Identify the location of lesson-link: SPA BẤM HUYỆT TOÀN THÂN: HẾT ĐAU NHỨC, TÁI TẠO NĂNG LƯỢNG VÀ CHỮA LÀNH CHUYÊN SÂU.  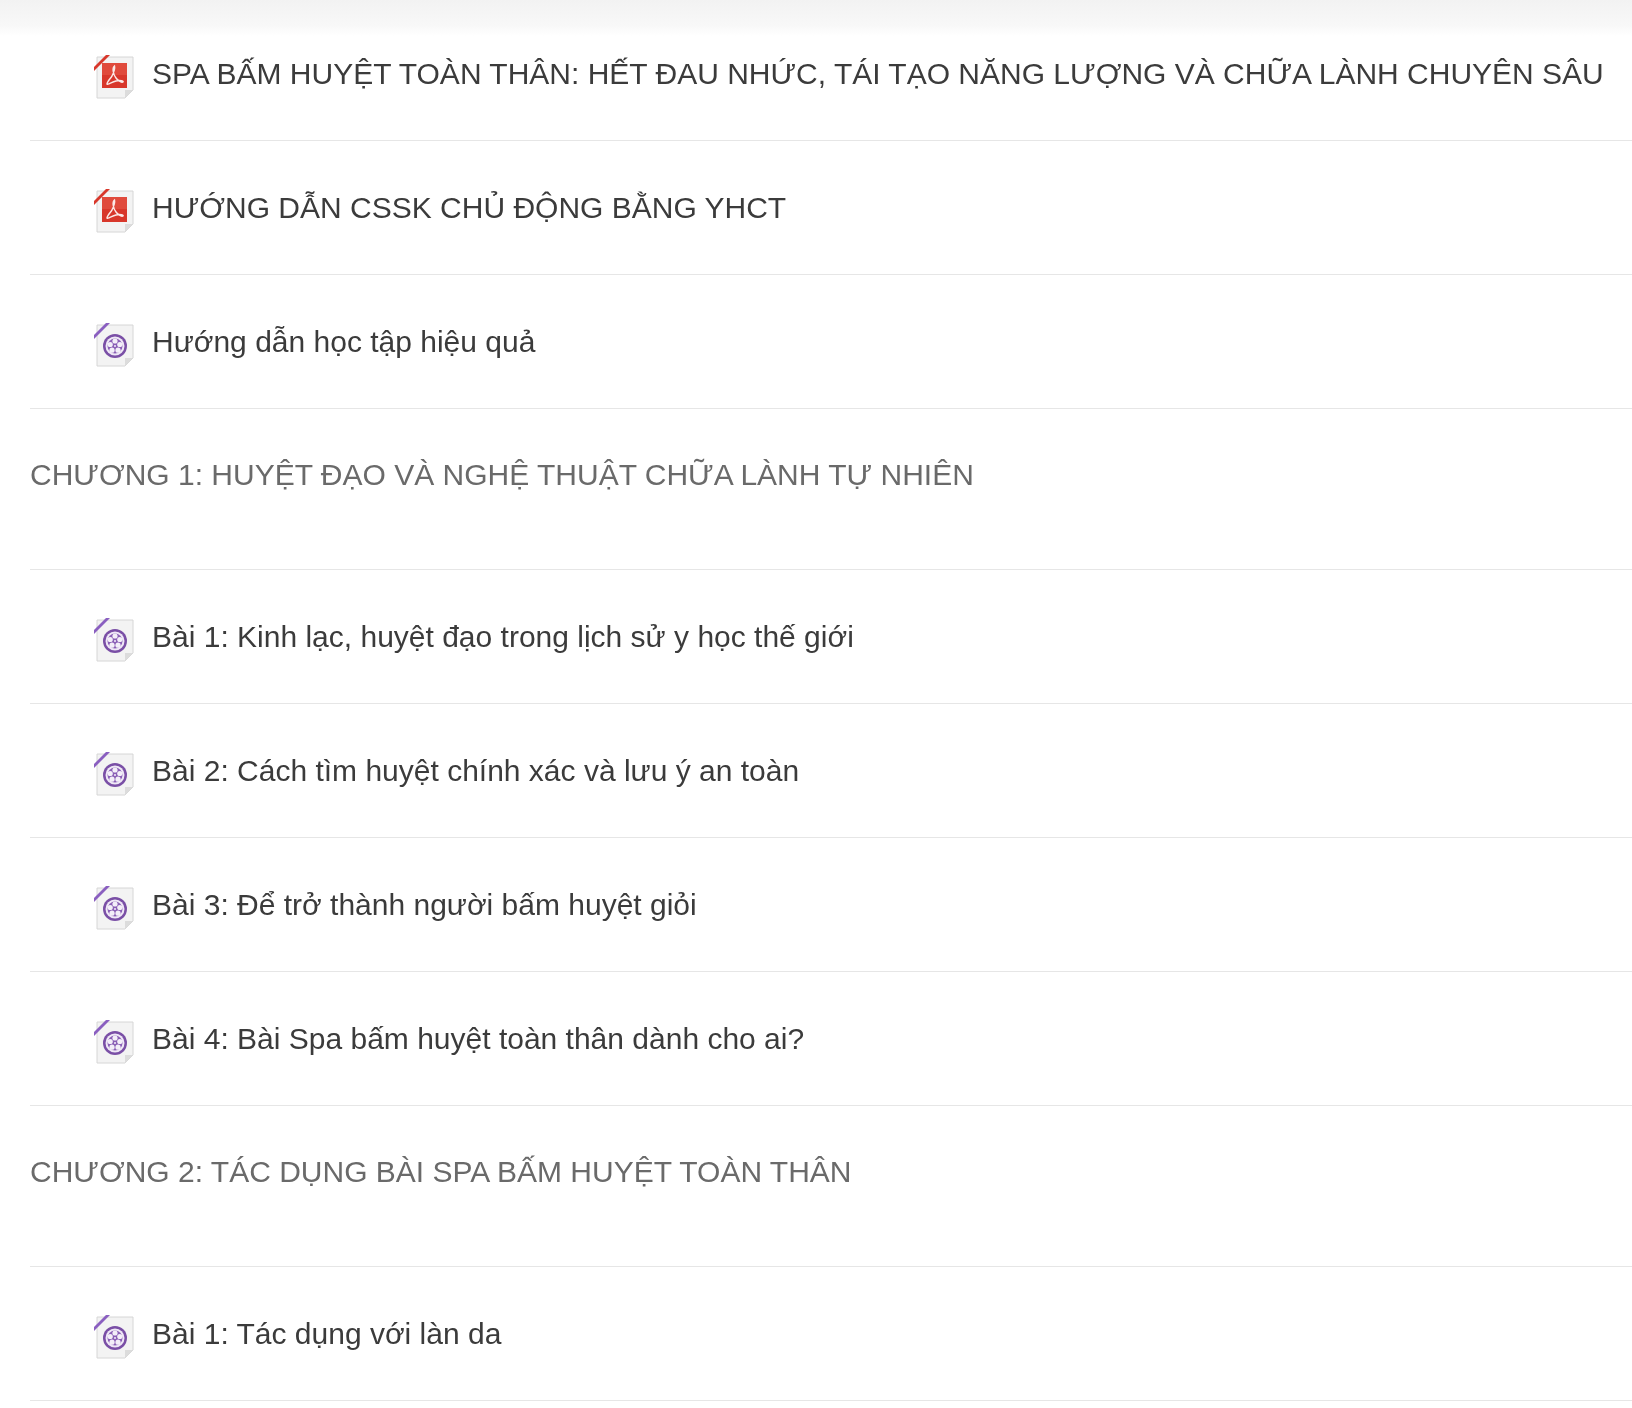
(878, 73).